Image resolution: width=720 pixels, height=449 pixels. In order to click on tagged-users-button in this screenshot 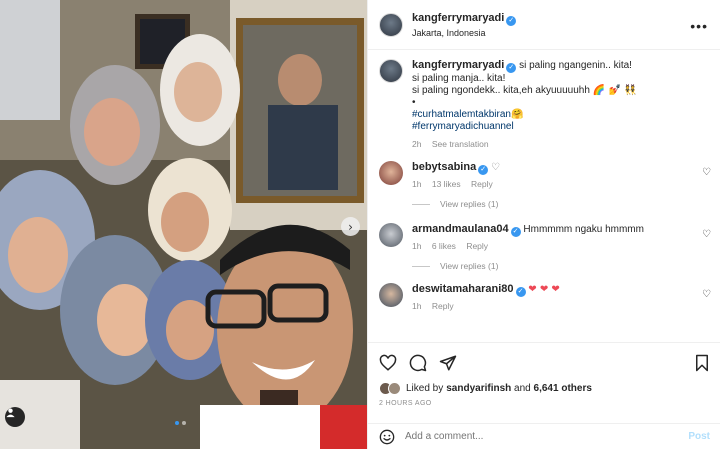, I will do `click(15, 417)`.